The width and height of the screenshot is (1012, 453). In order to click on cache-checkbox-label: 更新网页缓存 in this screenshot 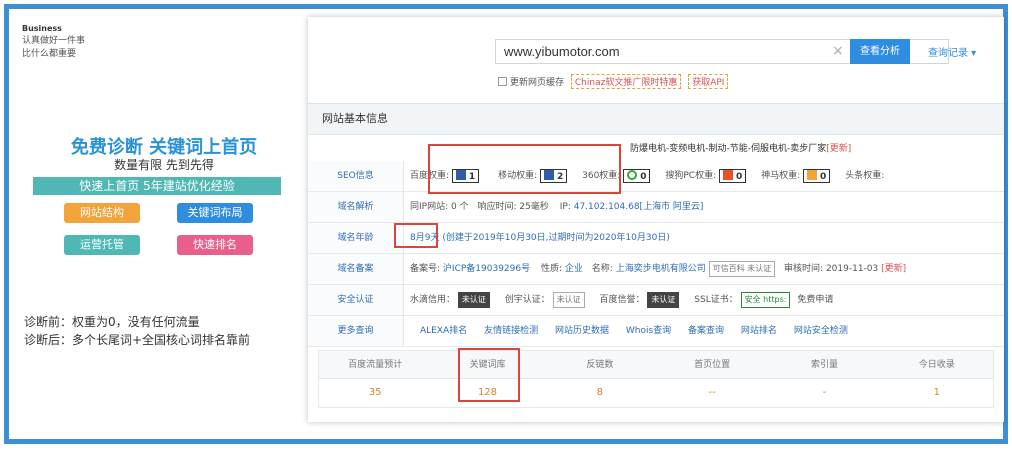, I will do `click(537, 83)`.